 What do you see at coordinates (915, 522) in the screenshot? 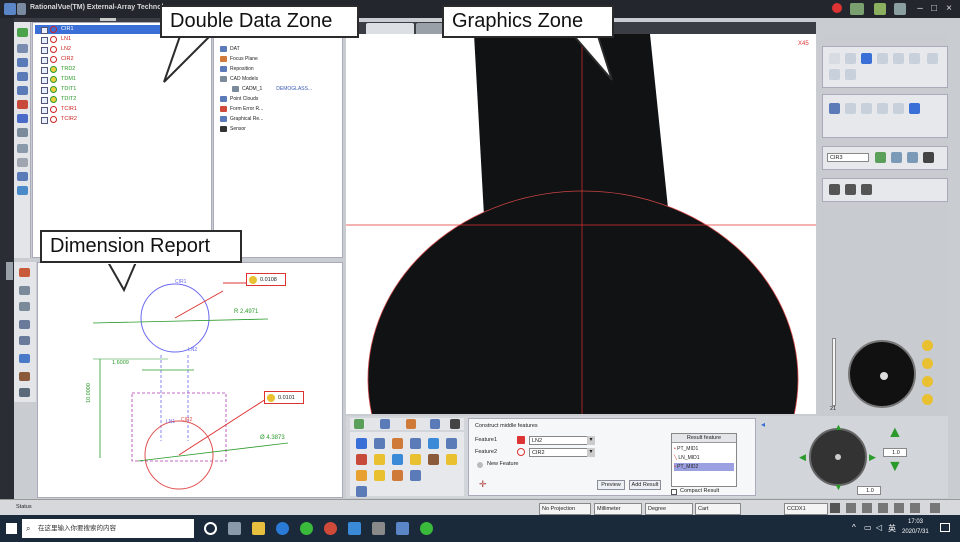
I see `clock-time: 17:03` at bounding box center [915, 522].